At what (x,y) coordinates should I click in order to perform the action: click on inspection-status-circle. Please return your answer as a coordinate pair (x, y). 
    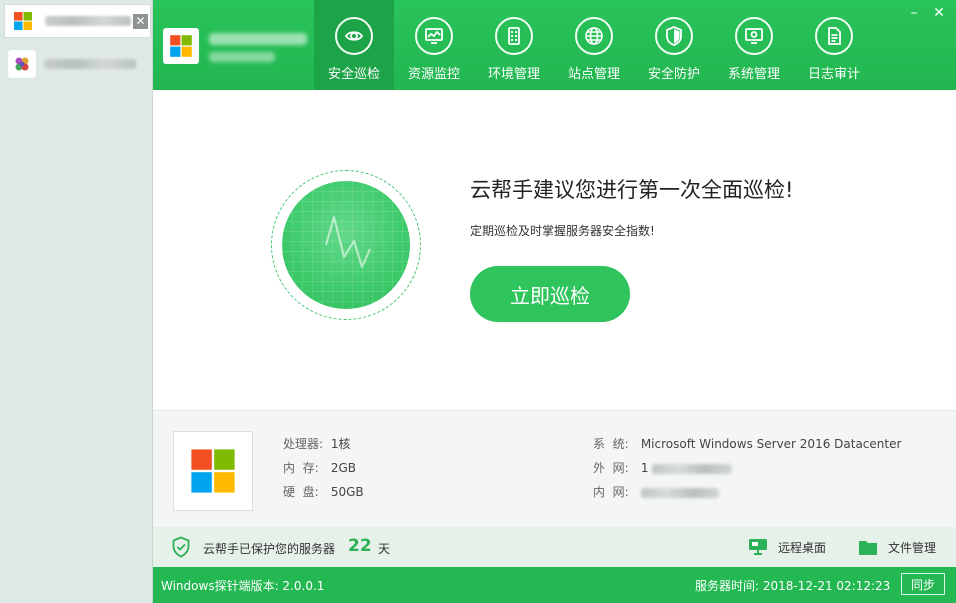
    Looking at the image, I should click on (346, 245).